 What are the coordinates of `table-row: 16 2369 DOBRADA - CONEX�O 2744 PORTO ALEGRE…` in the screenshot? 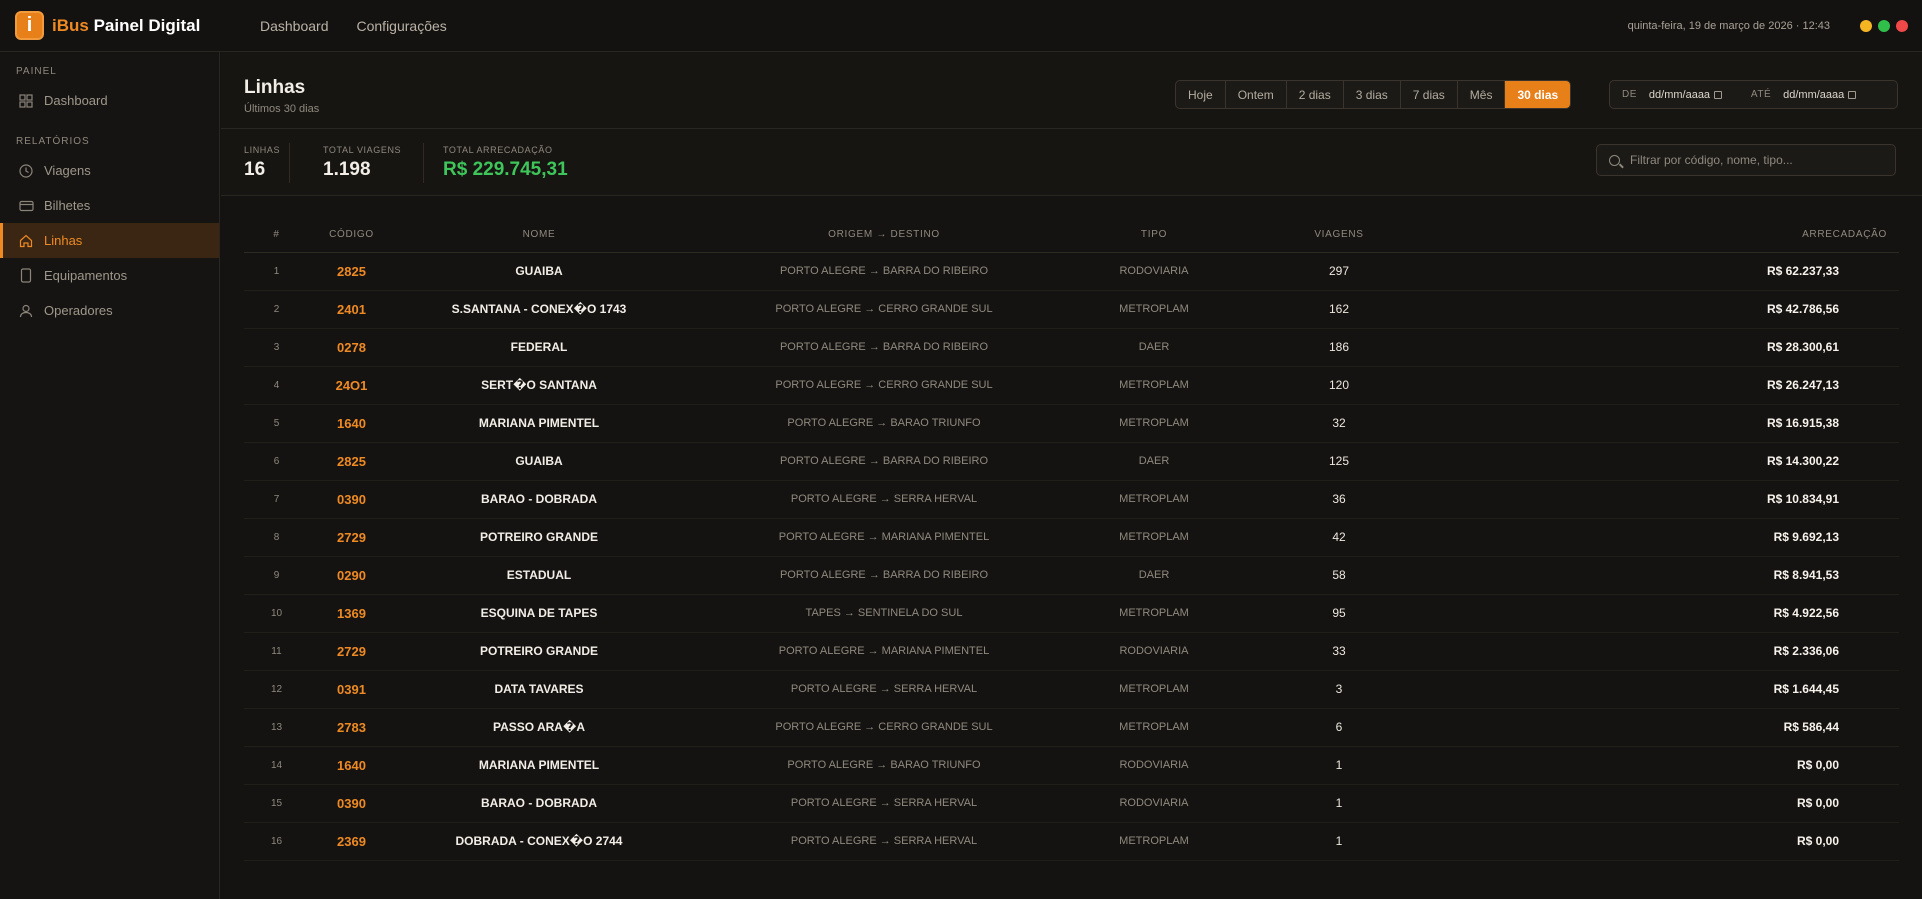 It's located at (1071, 841).